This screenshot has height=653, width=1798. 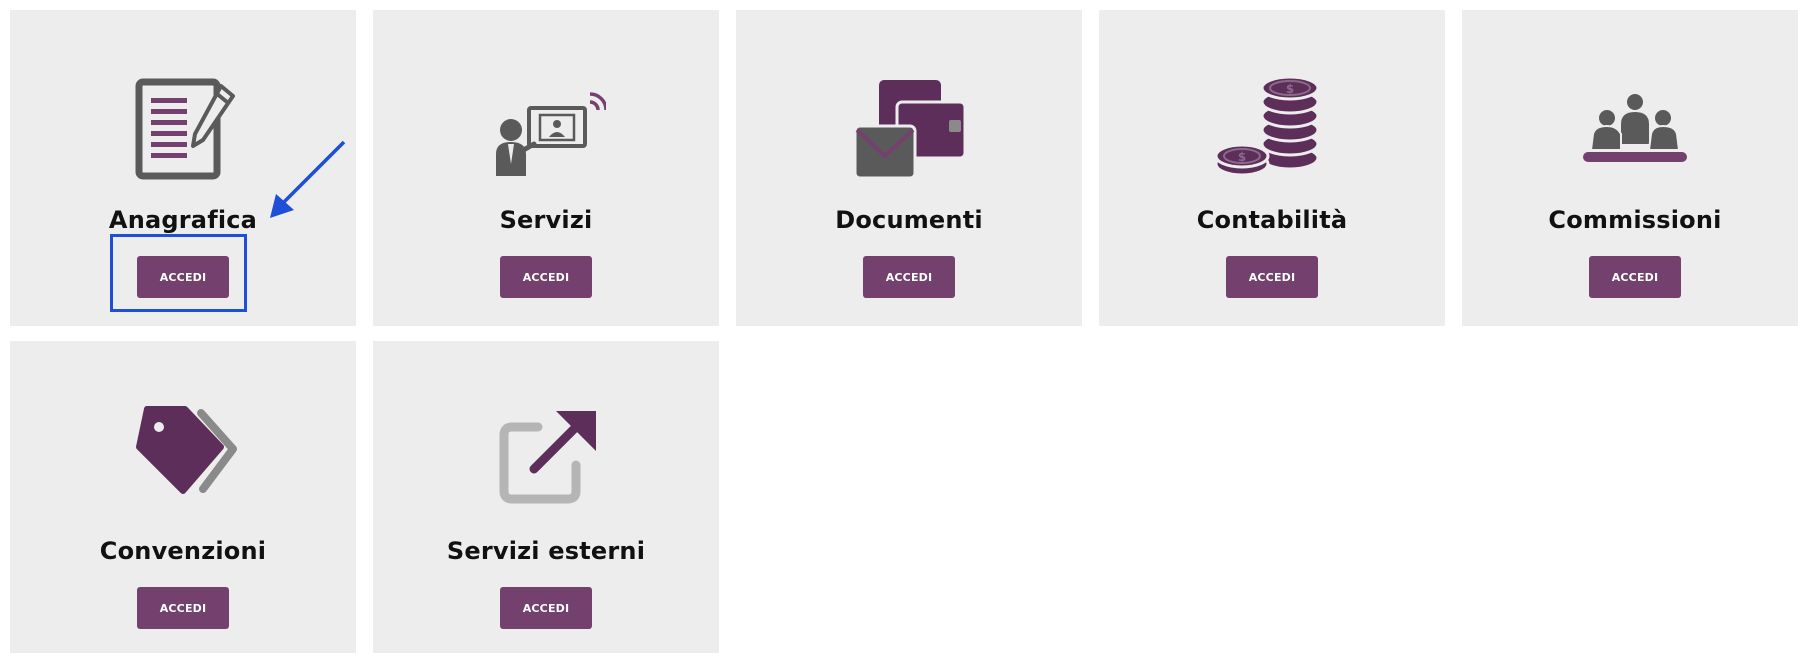 I want to click on accedi-button-commissioni: ACCEDI, so click(x=1635, y=277).